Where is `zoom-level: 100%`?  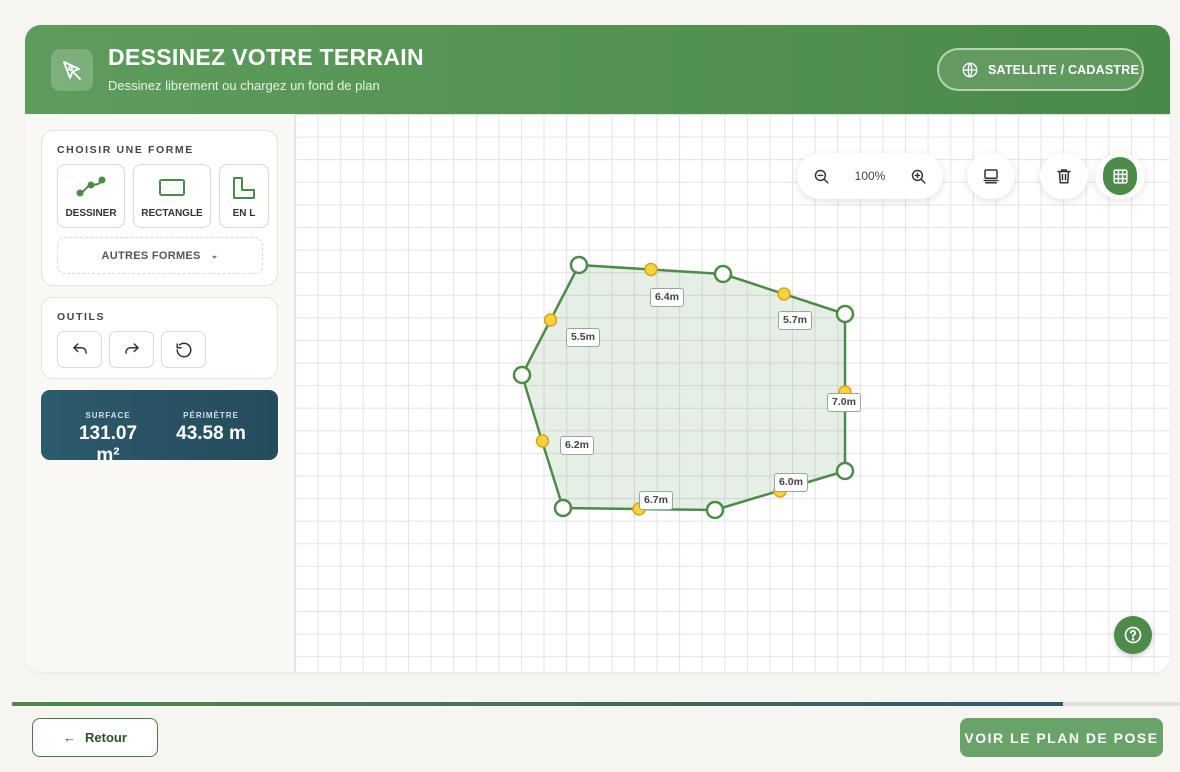
zoom-level: 100% is located at coordinates (870, 176).